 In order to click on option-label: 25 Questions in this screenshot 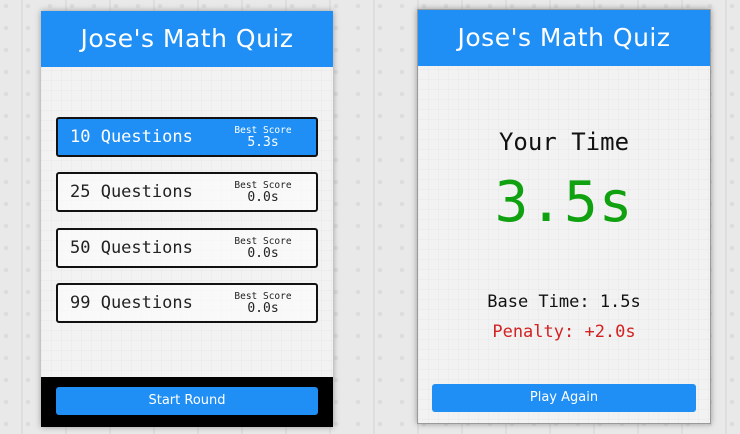, I will do `click(131, 192)`.